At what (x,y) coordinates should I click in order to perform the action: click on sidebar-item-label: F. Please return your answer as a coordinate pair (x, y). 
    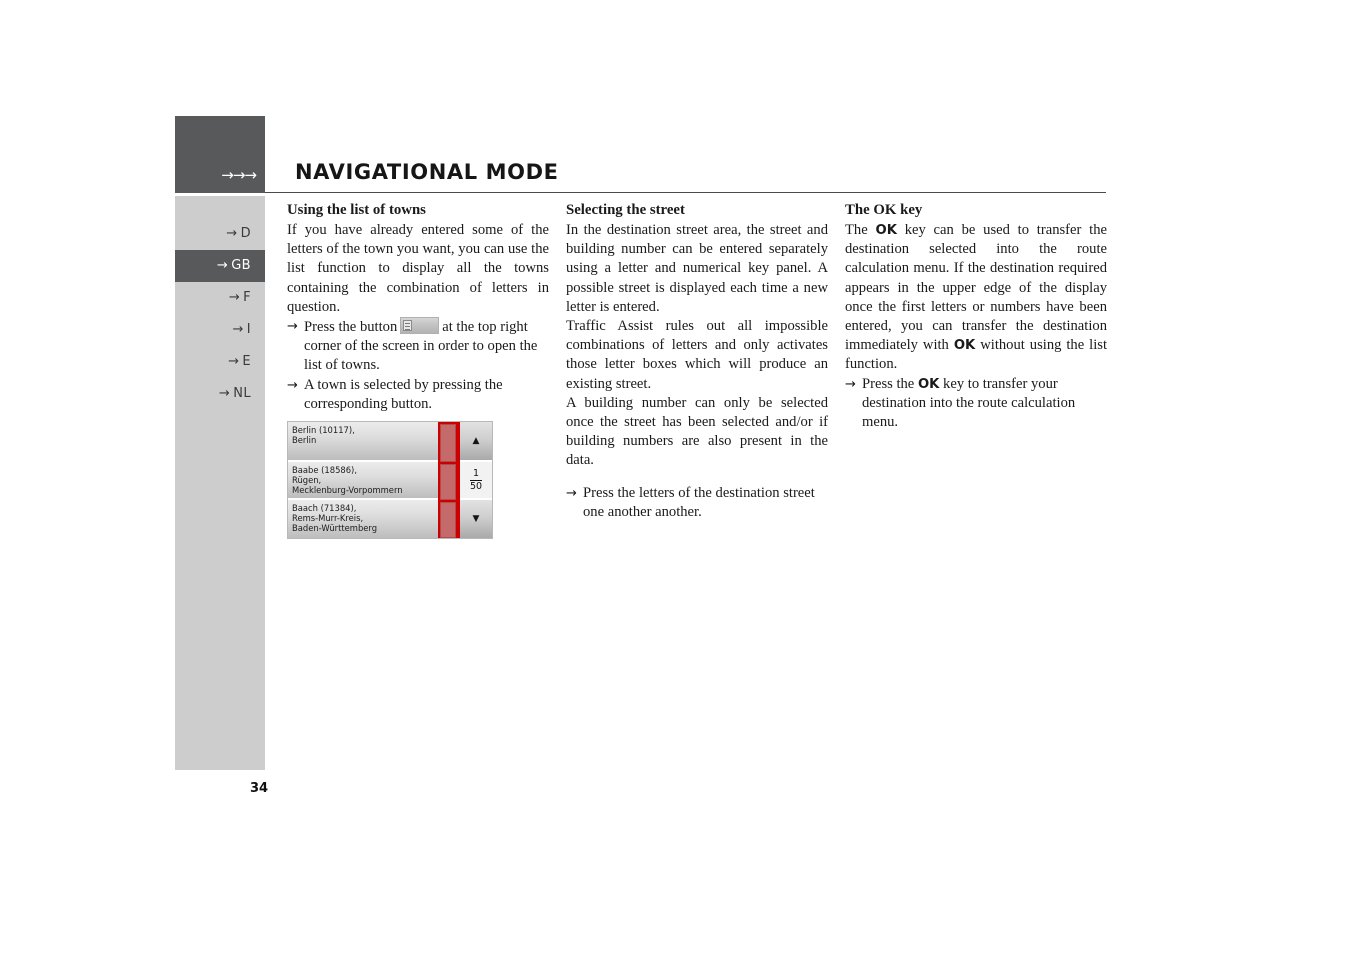
    Looking at the image, I should click on (247, 297).